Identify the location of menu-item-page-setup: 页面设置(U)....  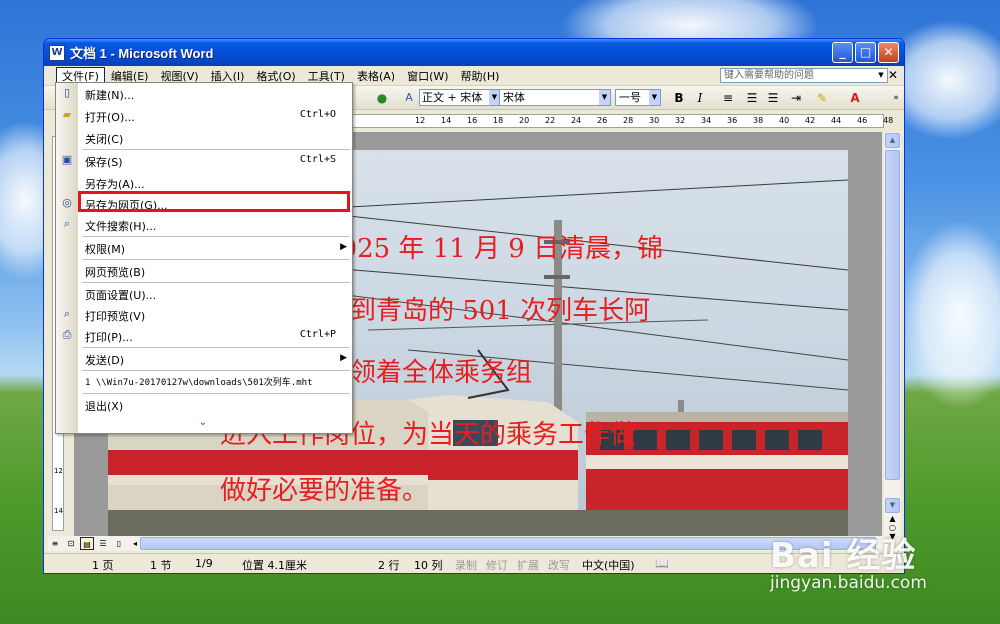
(204, 294).